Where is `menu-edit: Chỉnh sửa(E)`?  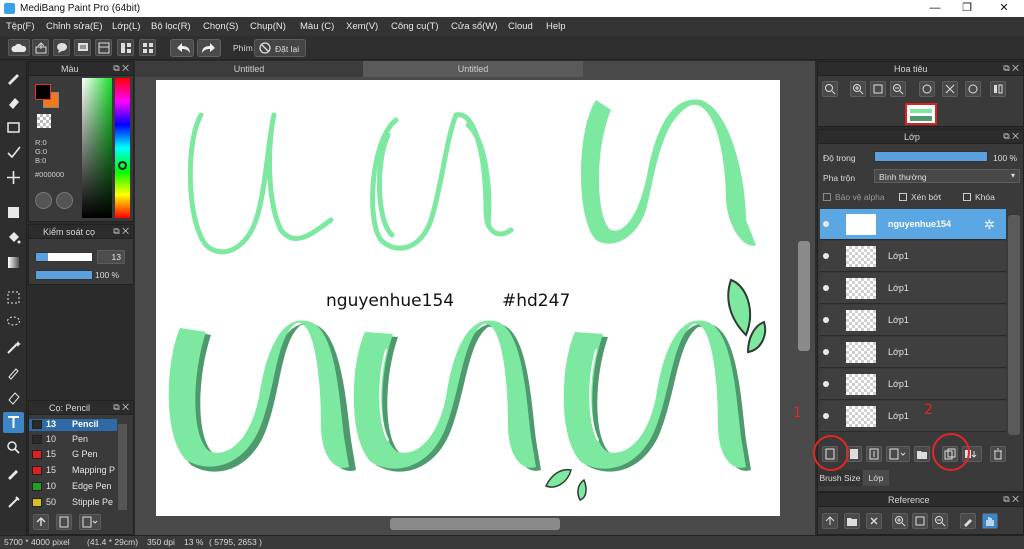
menu-edit: Chỉnh sửa(E) is located at coordinates (74, 26).